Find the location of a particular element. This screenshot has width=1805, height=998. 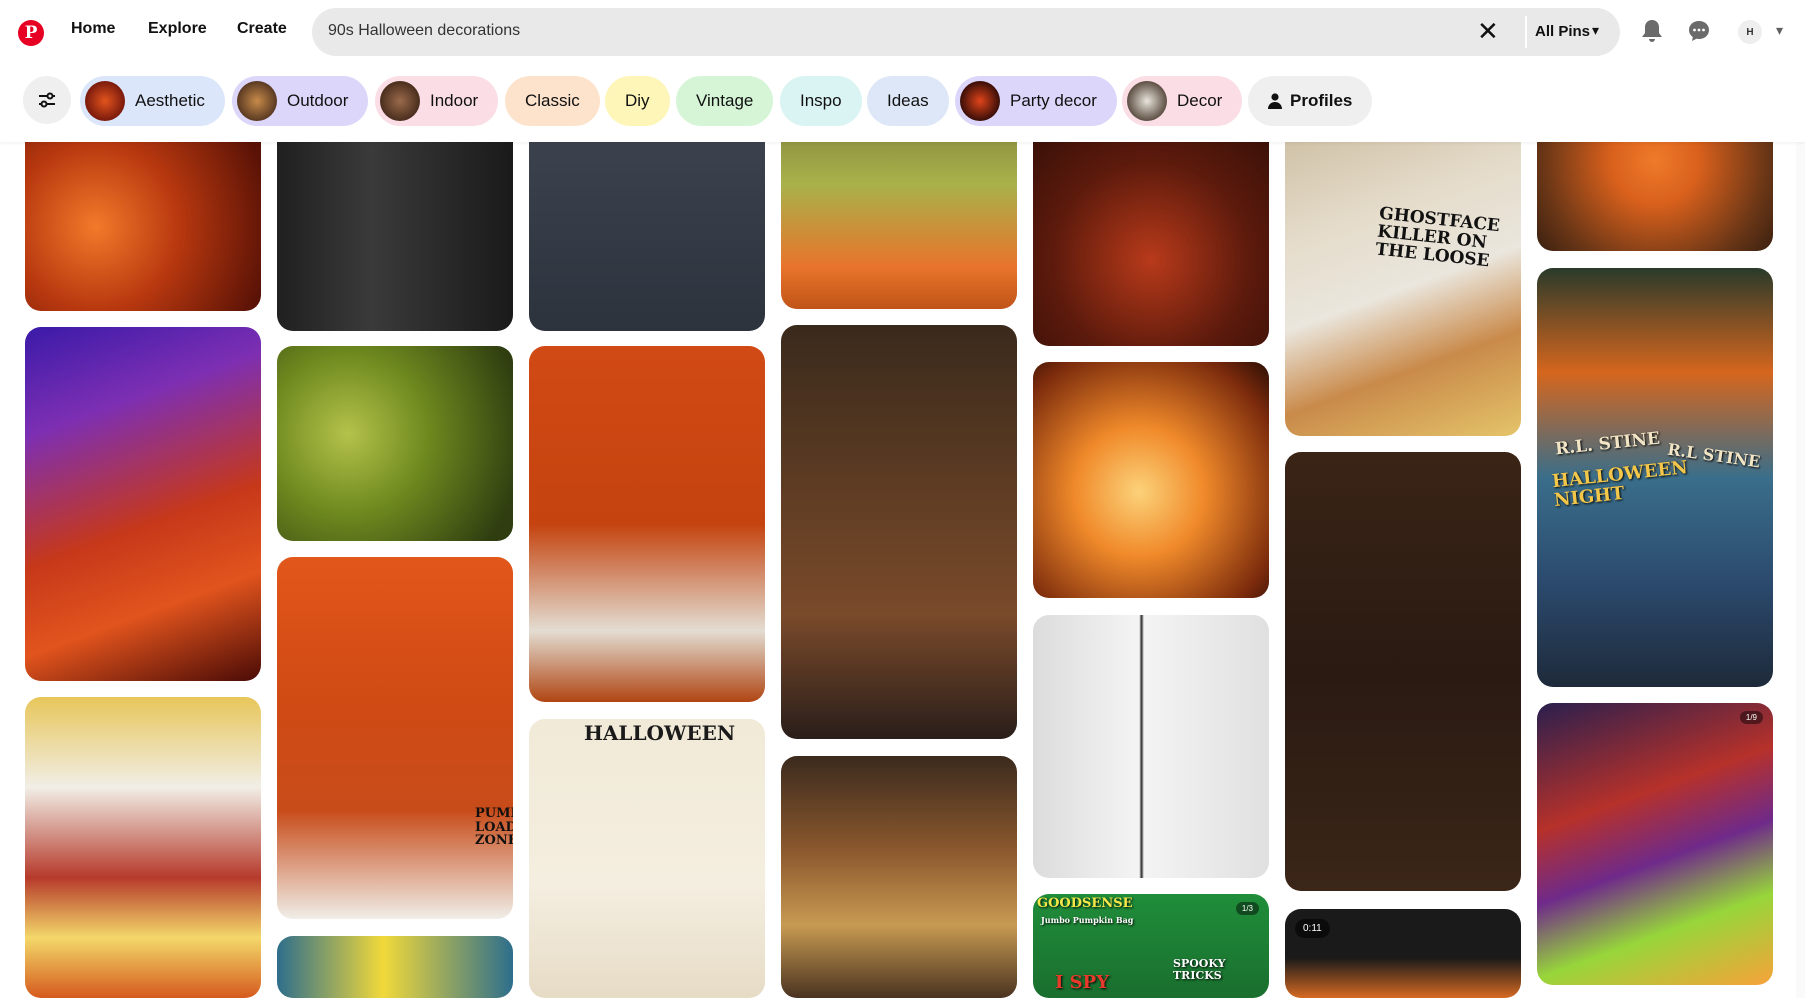

nav-explore: Explore is located at coordinates (177, 29).